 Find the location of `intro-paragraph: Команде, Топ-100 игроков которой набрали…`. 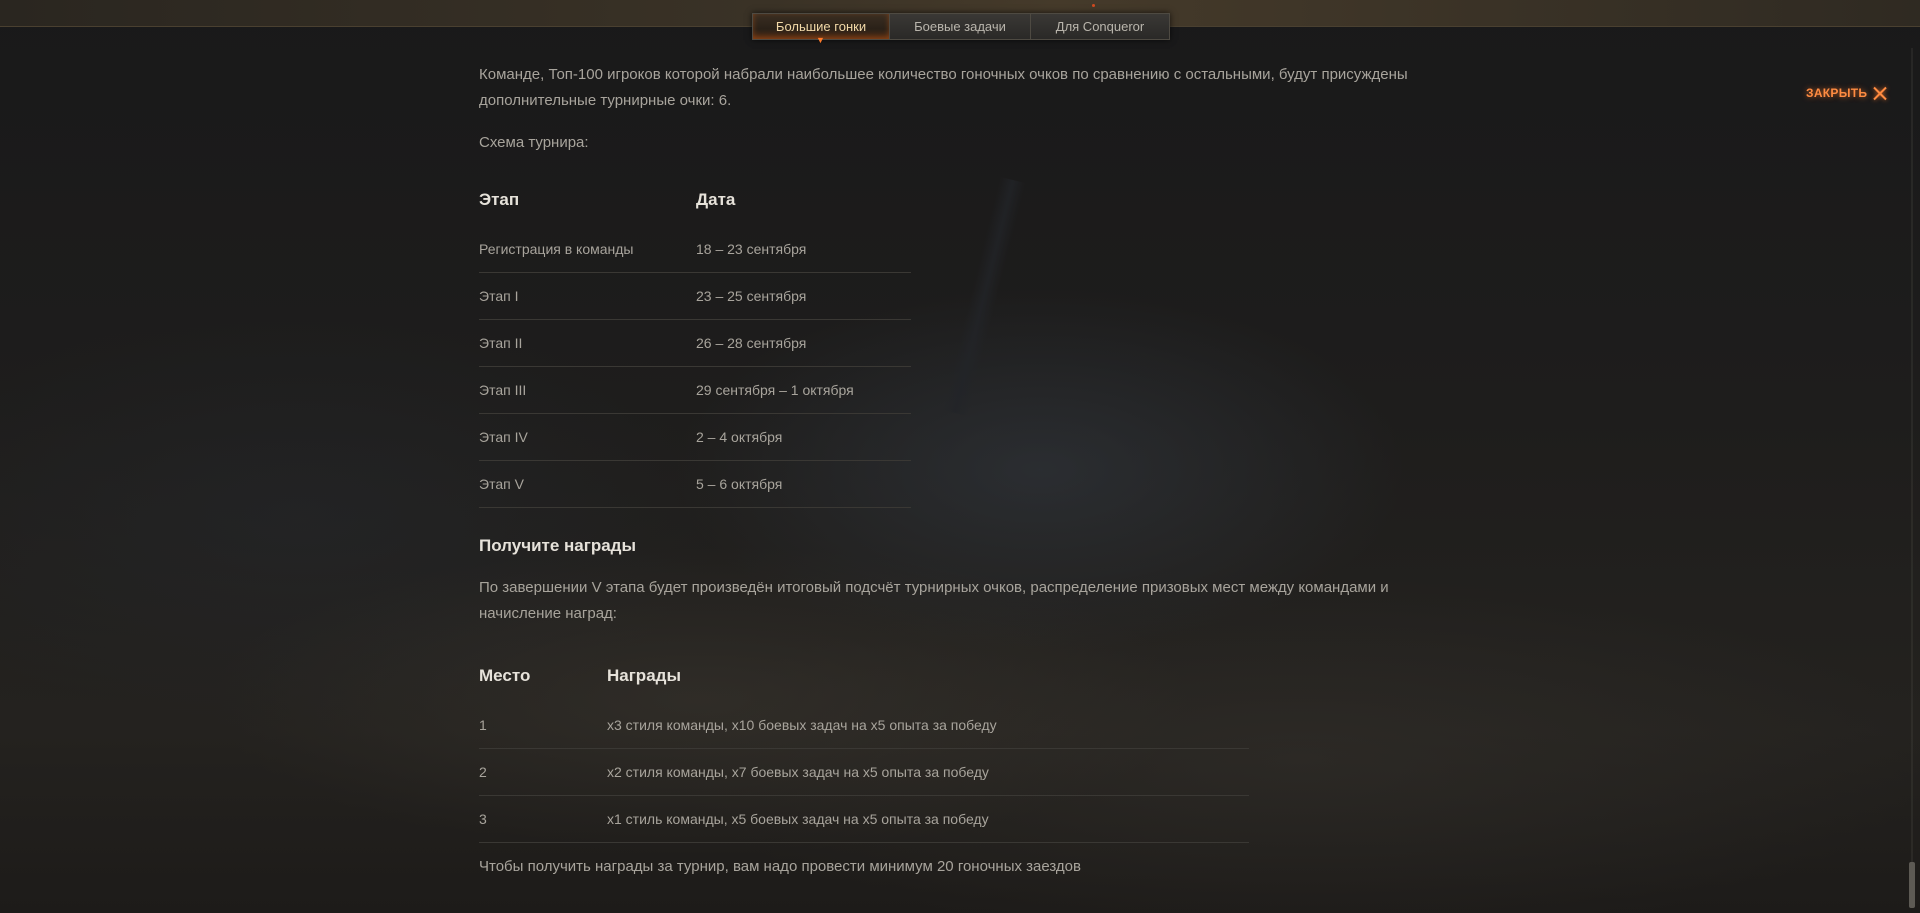

intro-paragraph: Команде, Топ-100 игроков которой набрали… is located at coordinates (943, 87).